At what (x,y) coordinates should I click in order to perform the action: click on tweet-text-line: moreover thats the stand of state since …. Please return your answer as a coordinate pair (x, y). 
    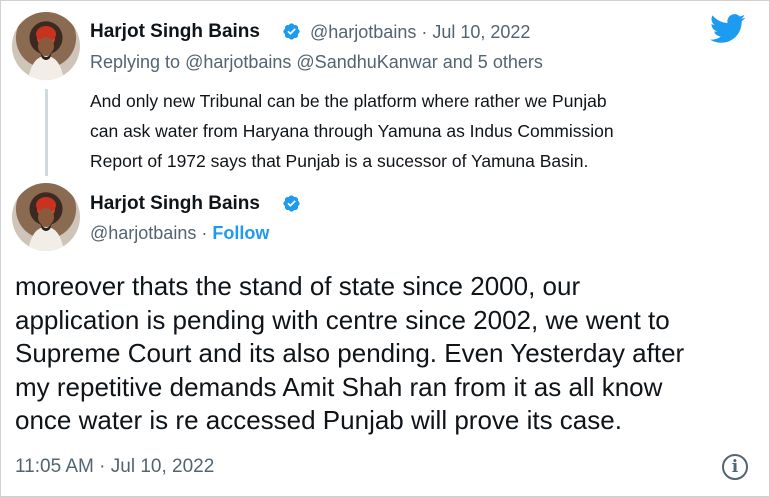
    Looking at the image, I should click on (298, 286).